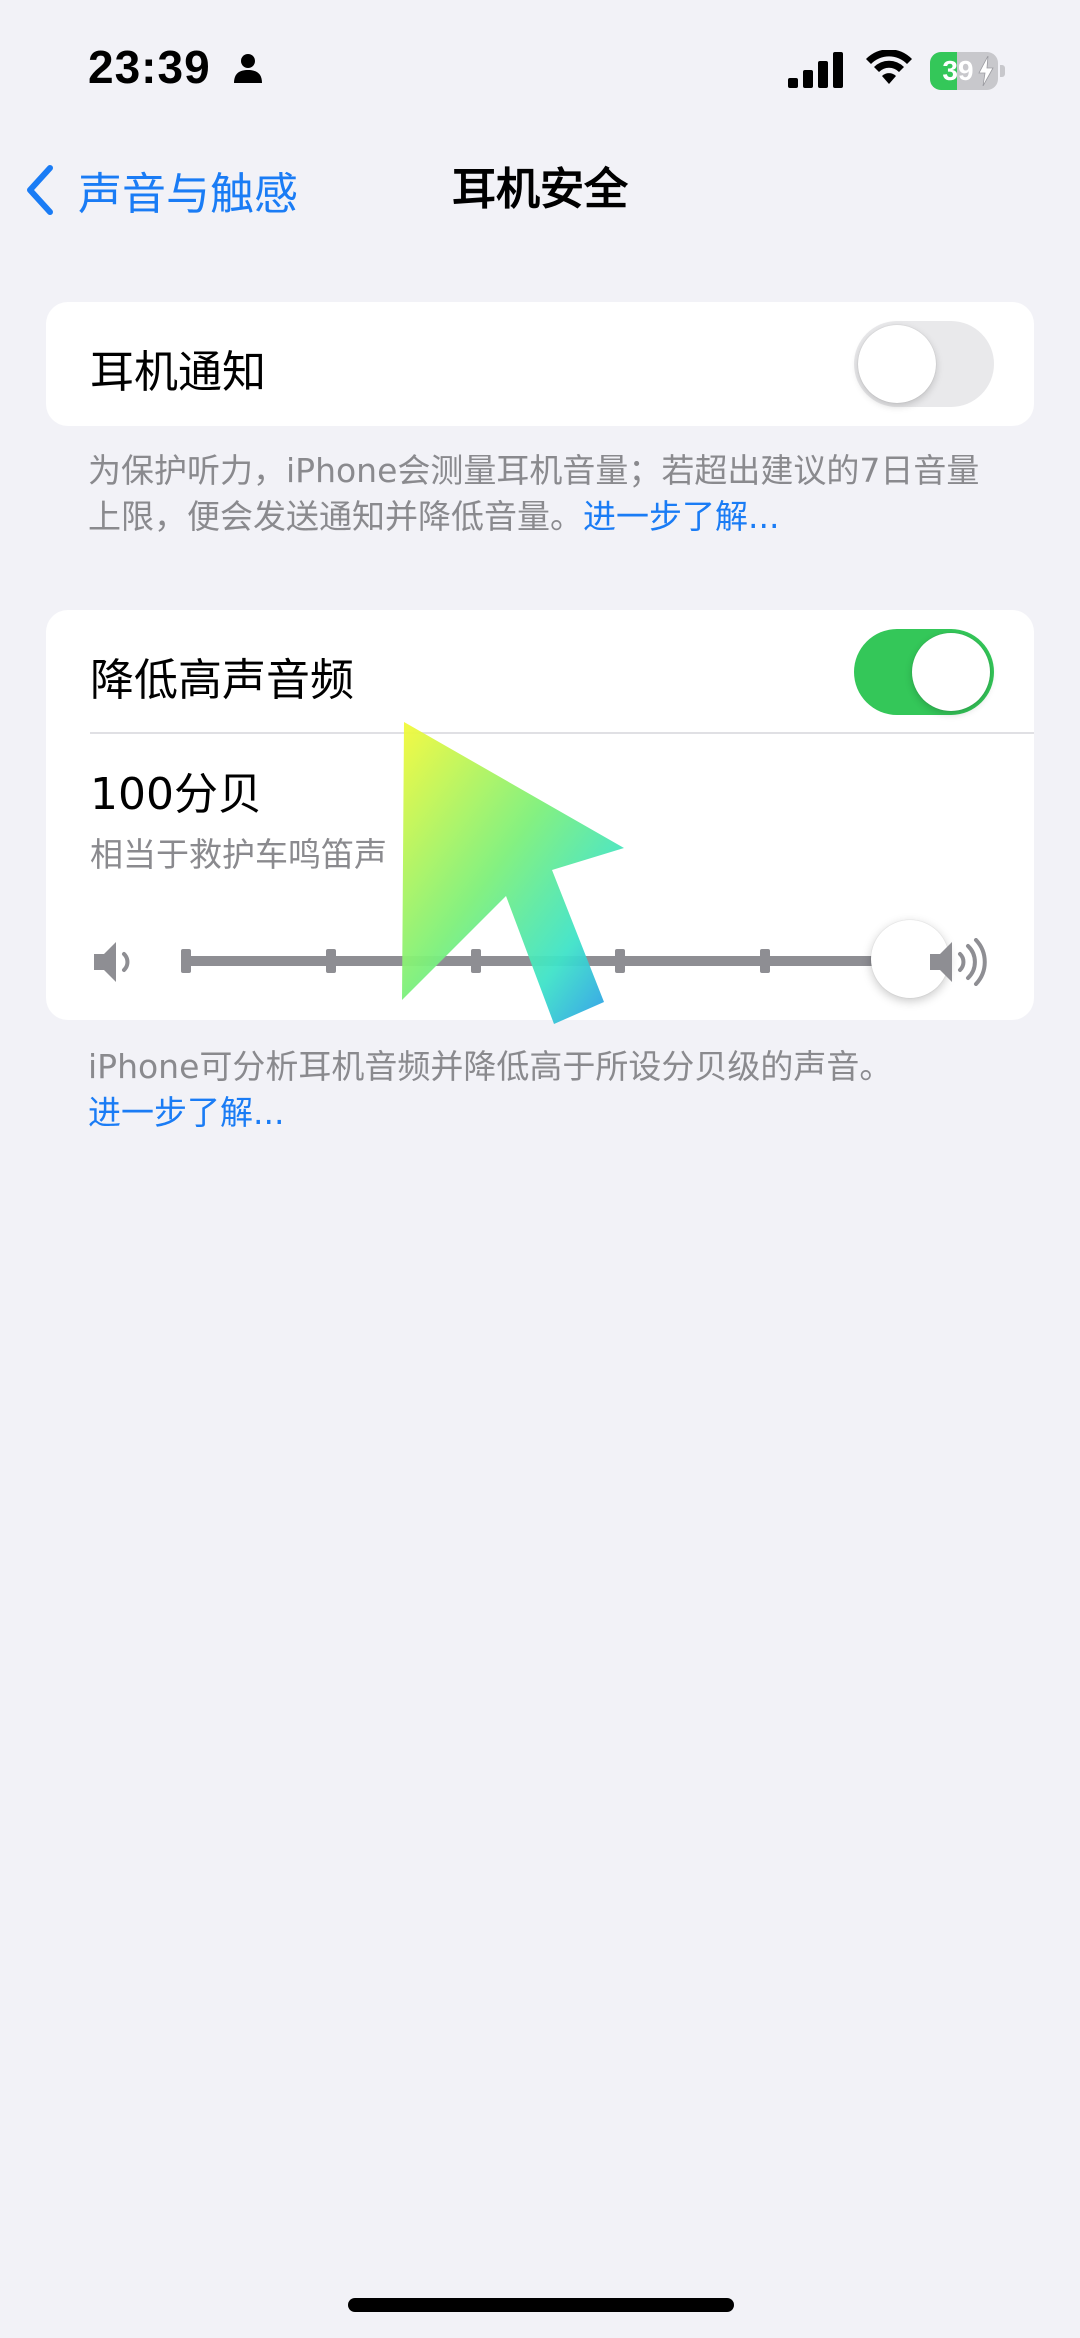 The height and width of the screenshot is (2338, 1080). I want to click on status-time: 23:39, so click(149, 67).